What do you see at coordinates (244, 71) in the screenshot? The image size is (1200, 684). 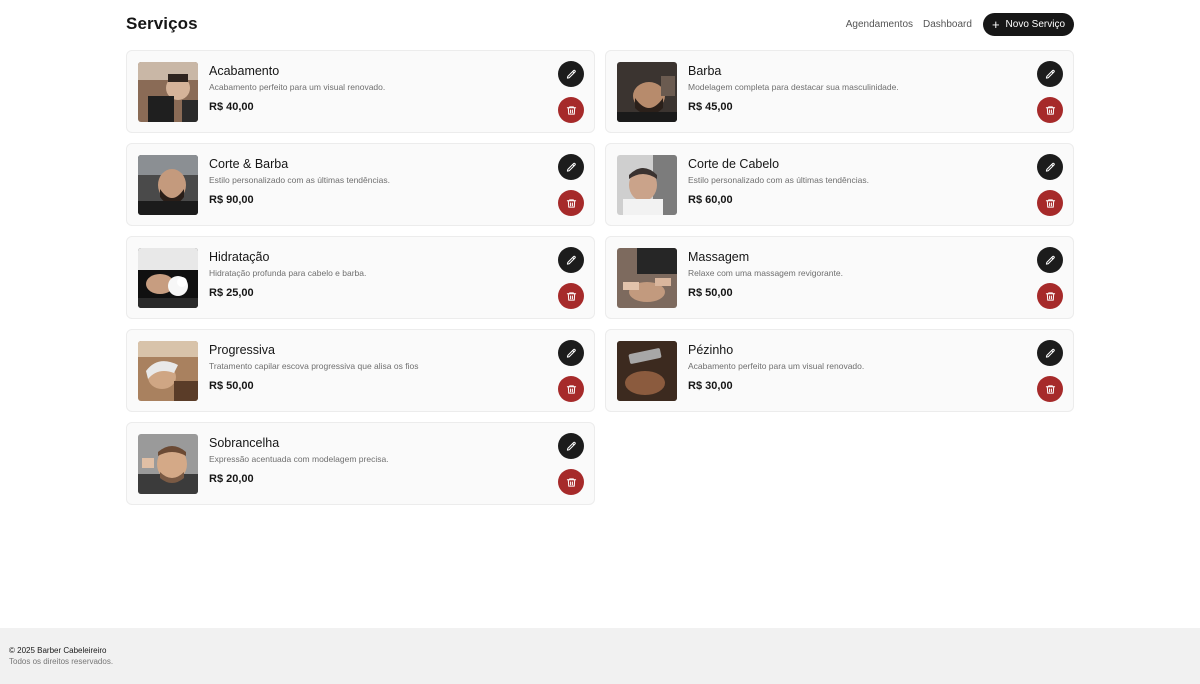 I see `service-name: Acabamento` at bounding box center [244, 71].